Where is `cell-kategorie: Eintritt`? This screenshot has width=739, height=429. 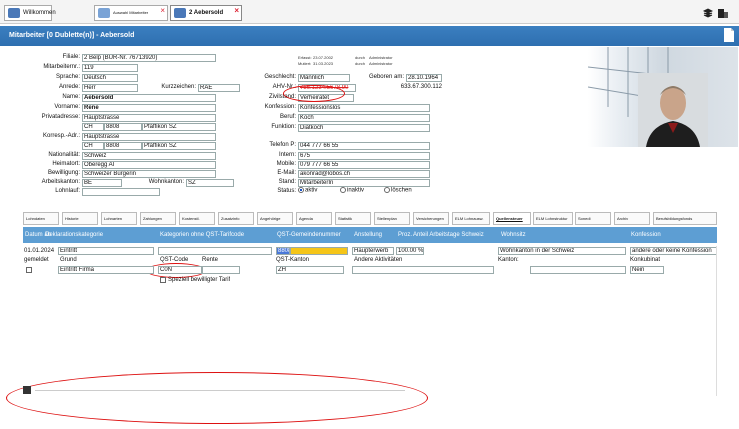
cell-kategorie: Eintritt is located at coordinates (106, 251).